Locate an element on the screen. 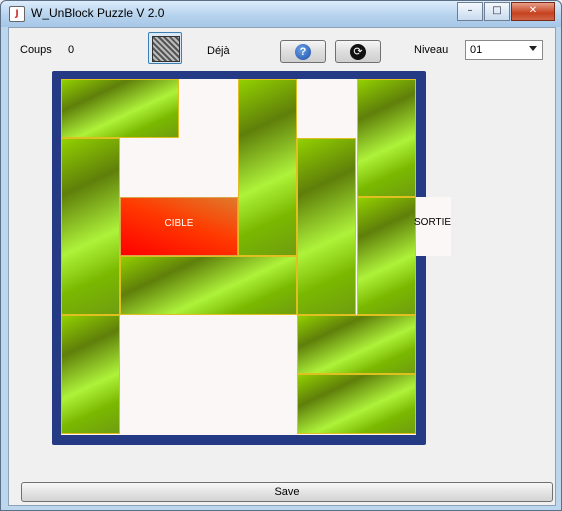 This screenshot has height=511, width=562. refresh-icon: ⟳ is located at coordinates (358, 52).